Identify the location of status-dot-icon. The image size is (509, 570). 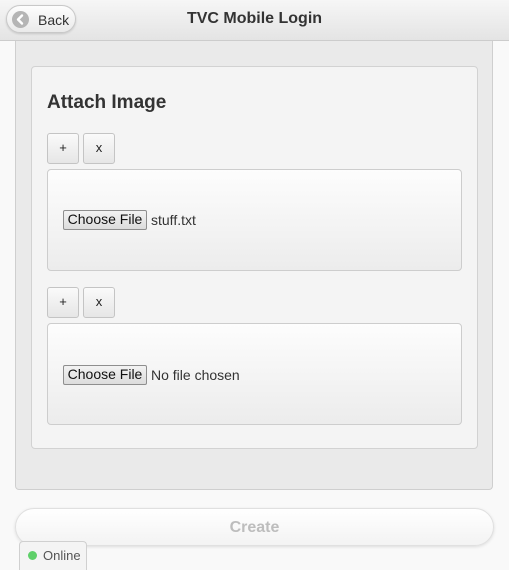
(32, 555).